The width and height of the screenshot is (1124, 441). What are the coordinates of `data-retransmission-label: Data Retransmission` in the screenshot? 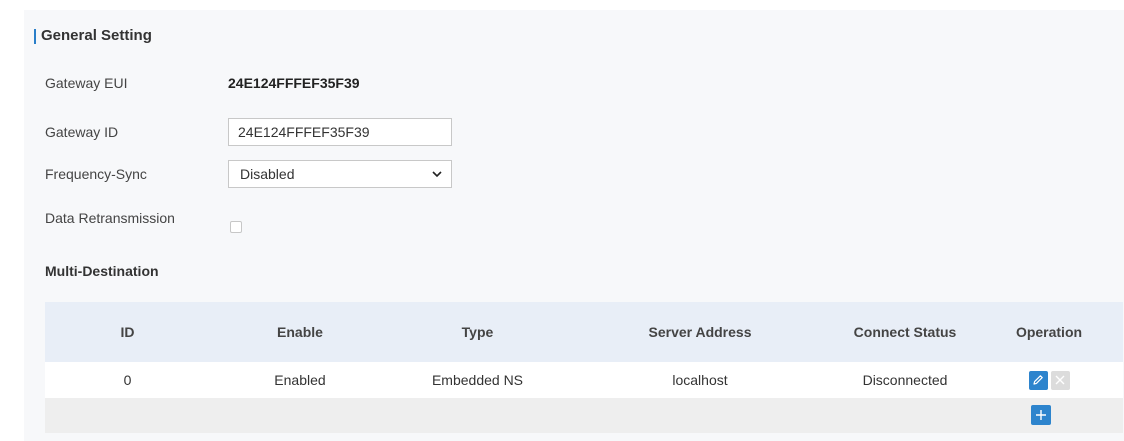 It's located at (110, 218).